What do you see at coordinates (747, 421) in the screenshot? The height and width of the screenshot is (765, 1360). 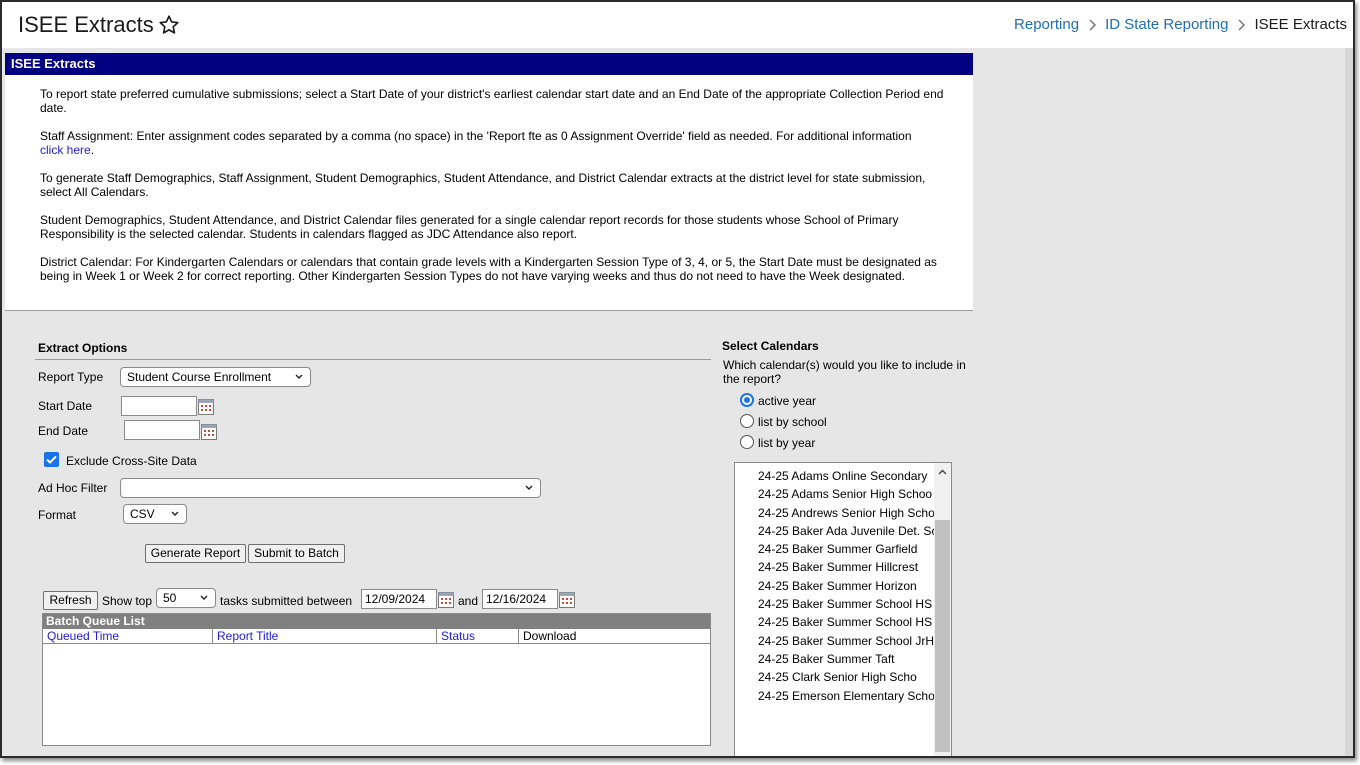 I see `radio-list-by-school` at bounding box center [747, 421].